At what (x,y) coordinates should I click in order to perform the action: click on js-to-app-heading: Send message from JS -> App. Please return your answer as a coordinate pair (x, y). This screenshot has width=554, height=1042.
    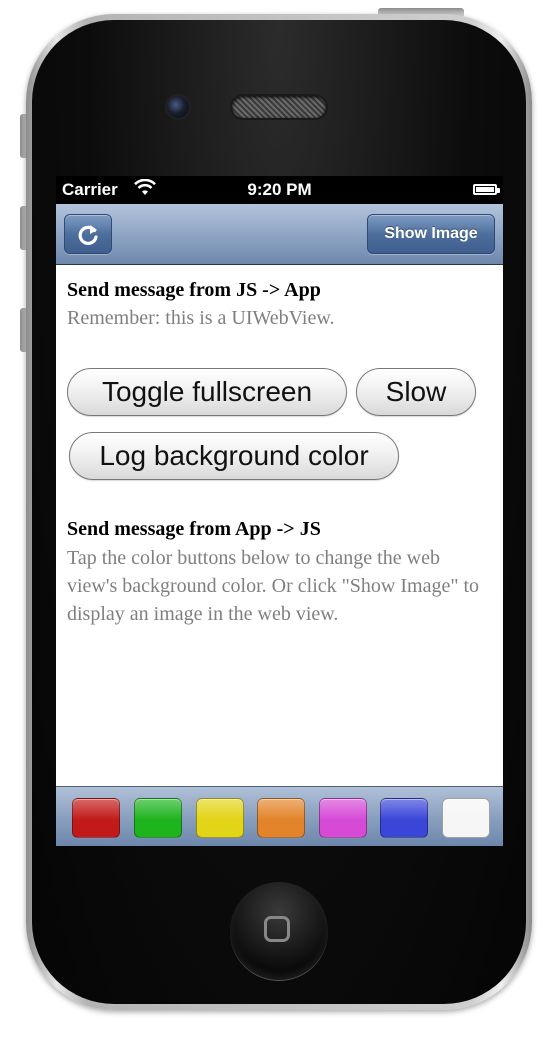
    Looking at the image, I should click on (194, 290).